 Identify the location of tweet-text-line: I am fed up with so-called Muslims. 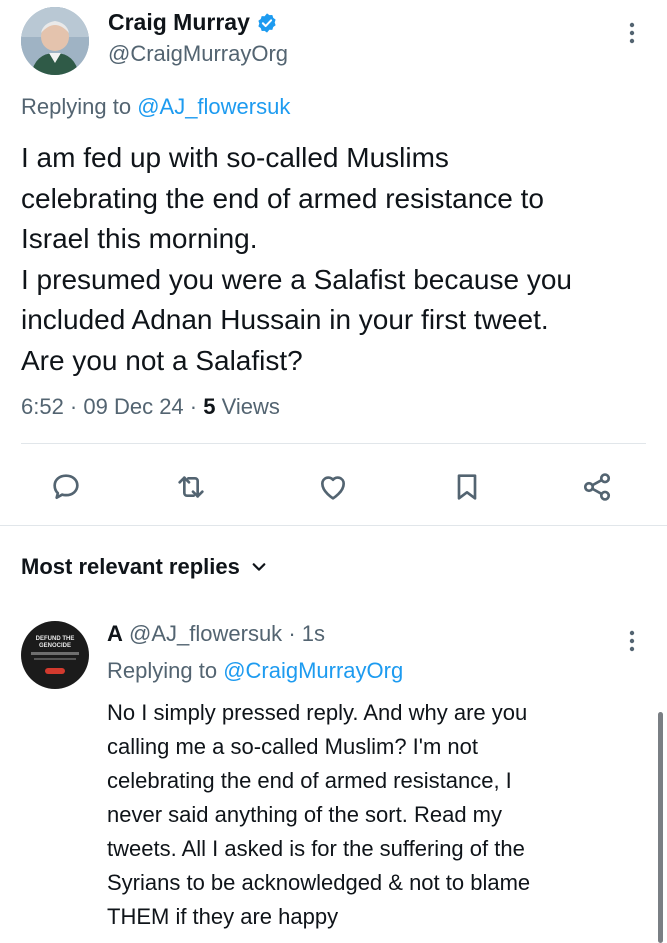
(235, 157).